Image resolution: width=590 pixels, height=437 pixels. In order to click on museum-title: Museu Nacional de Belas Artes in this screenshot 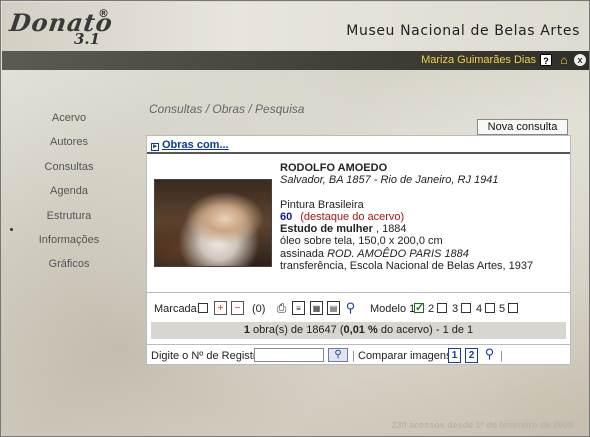, I will do `click(463, 31)`.